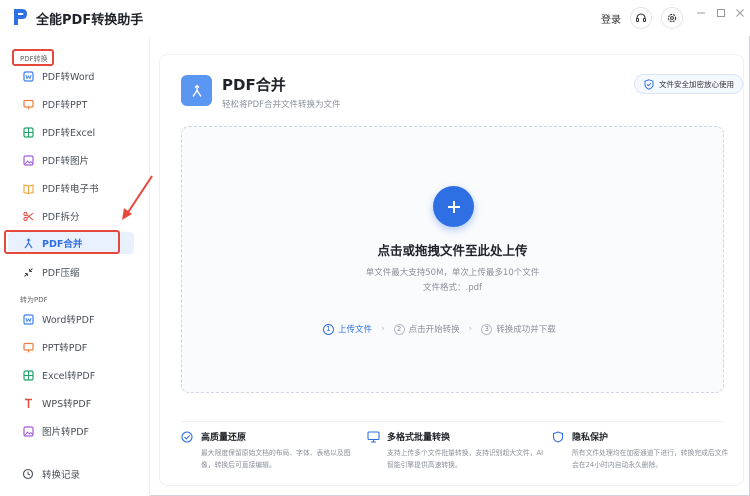 This screenshot has height=496, width=750. I want to click on login-link: 登录, so click(611, 18).